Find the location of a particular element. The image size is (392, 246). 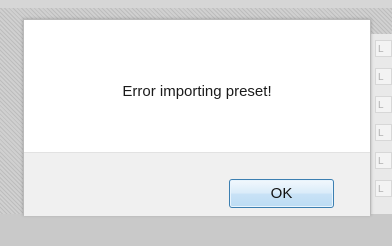

background-panel: L L L L L L is located at coordinates (381, 124).